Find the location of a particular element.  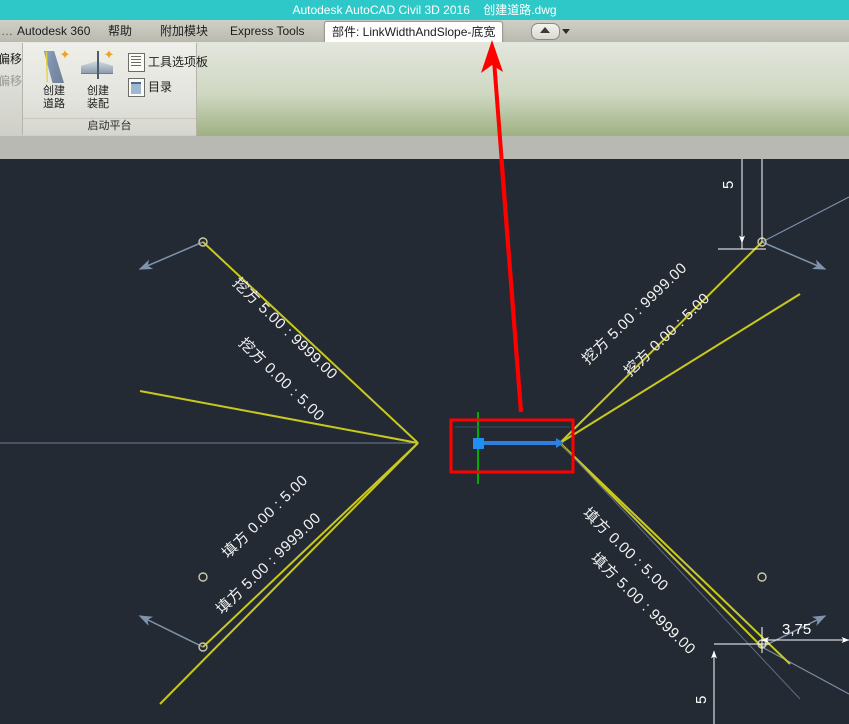

create-assembly-label: 创建 装配 is located at coordinates (98, 97).